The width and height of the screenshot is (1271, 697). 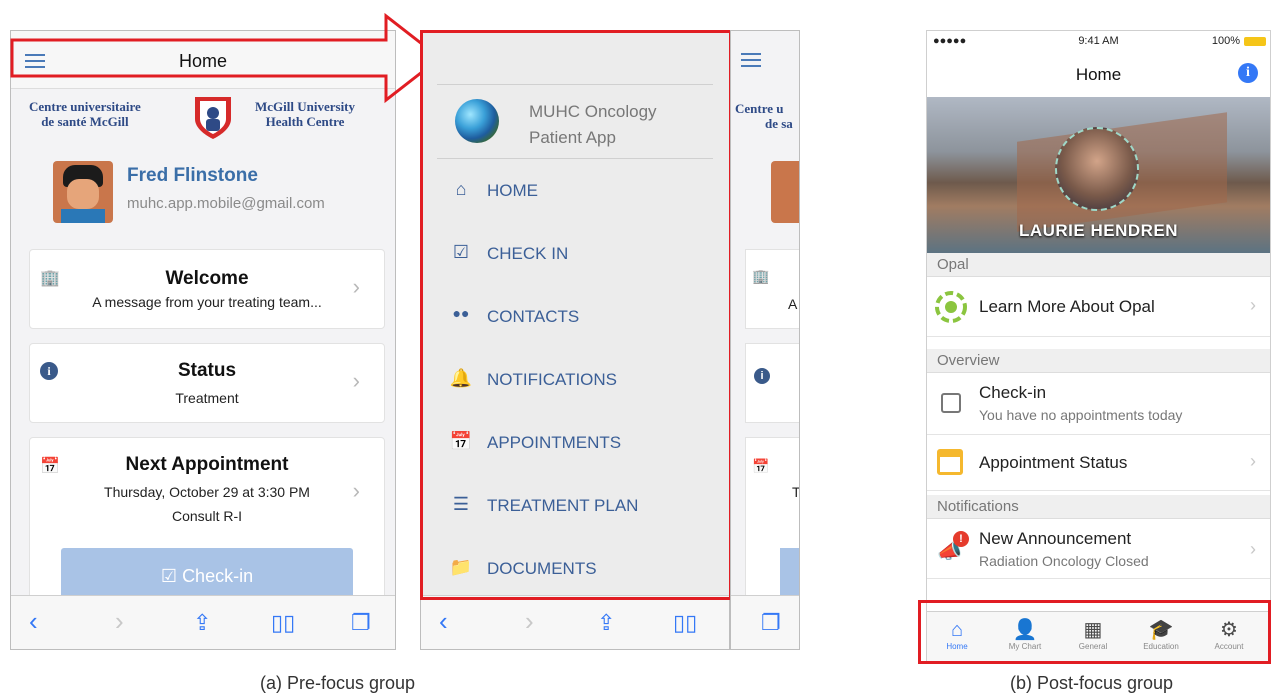 What do you see at coordinates (1098, 41) in the screenshot?
I see `status-bar: ●●●●● 9:41 AM 100%` at bounding box center [1098, 41].